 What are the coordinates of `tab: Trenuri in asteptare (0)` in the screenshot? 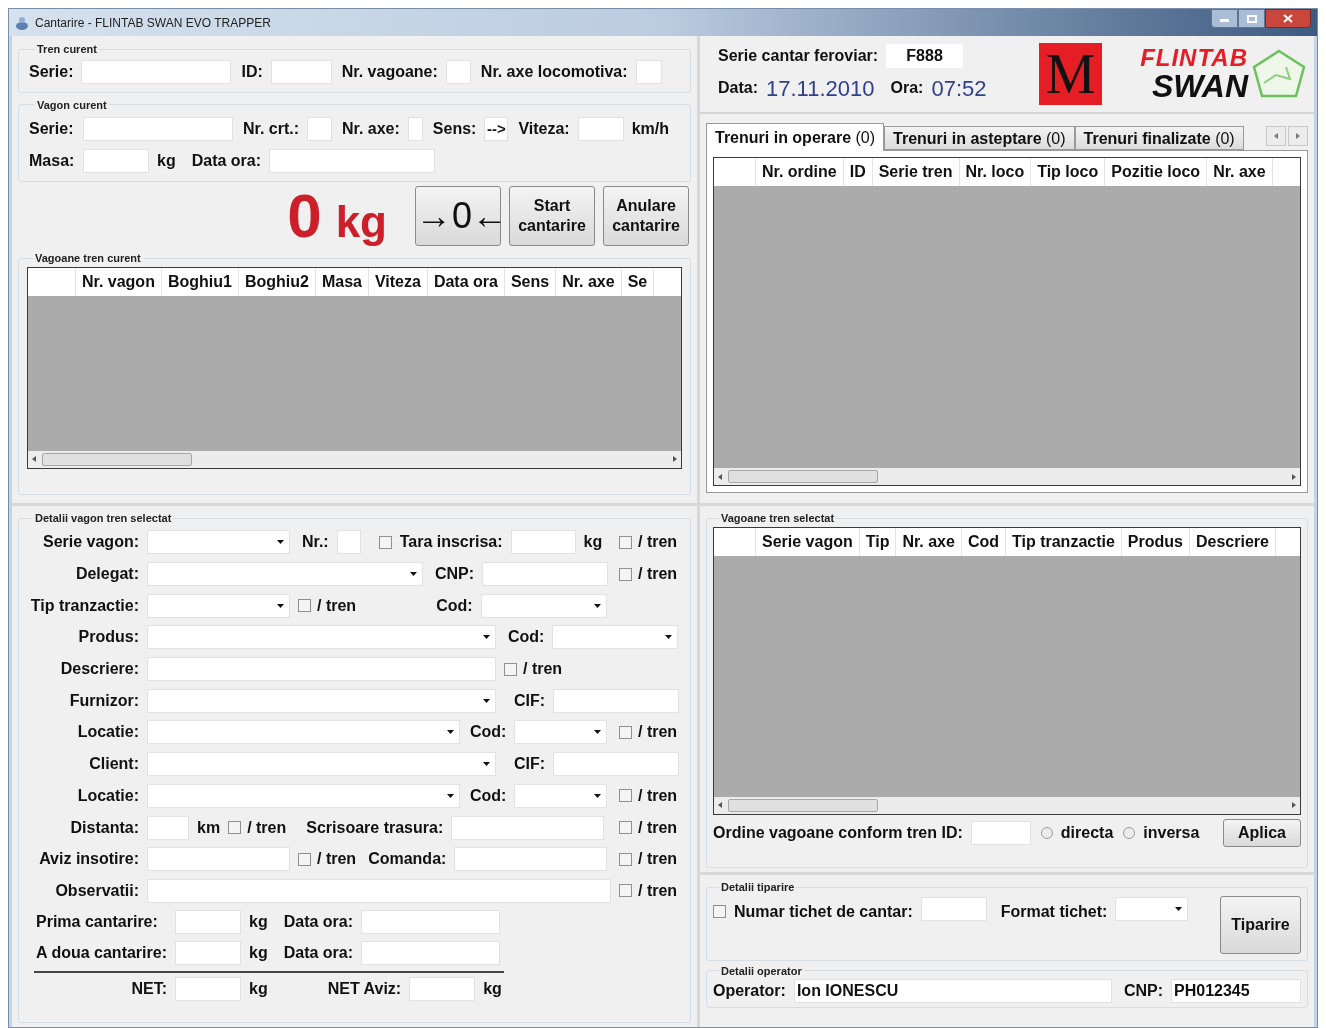 It's located at (979, 138).